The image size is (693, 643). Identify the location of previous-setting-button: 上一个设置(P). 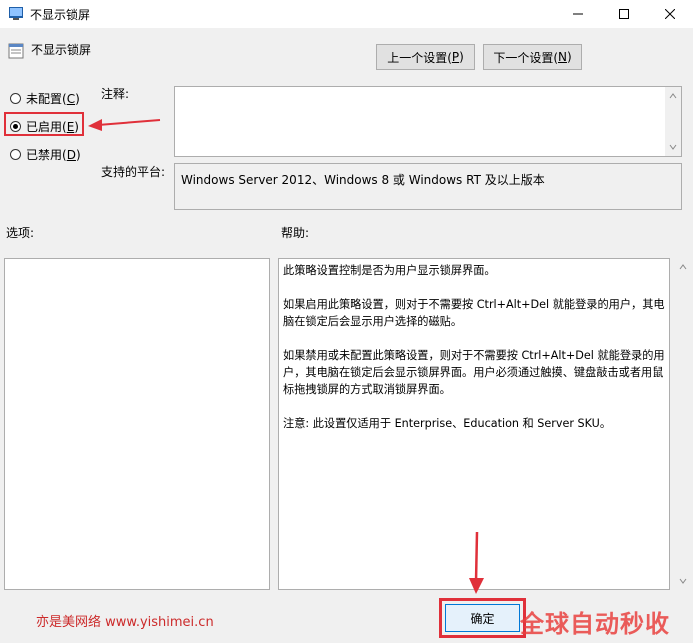
(425, 57).